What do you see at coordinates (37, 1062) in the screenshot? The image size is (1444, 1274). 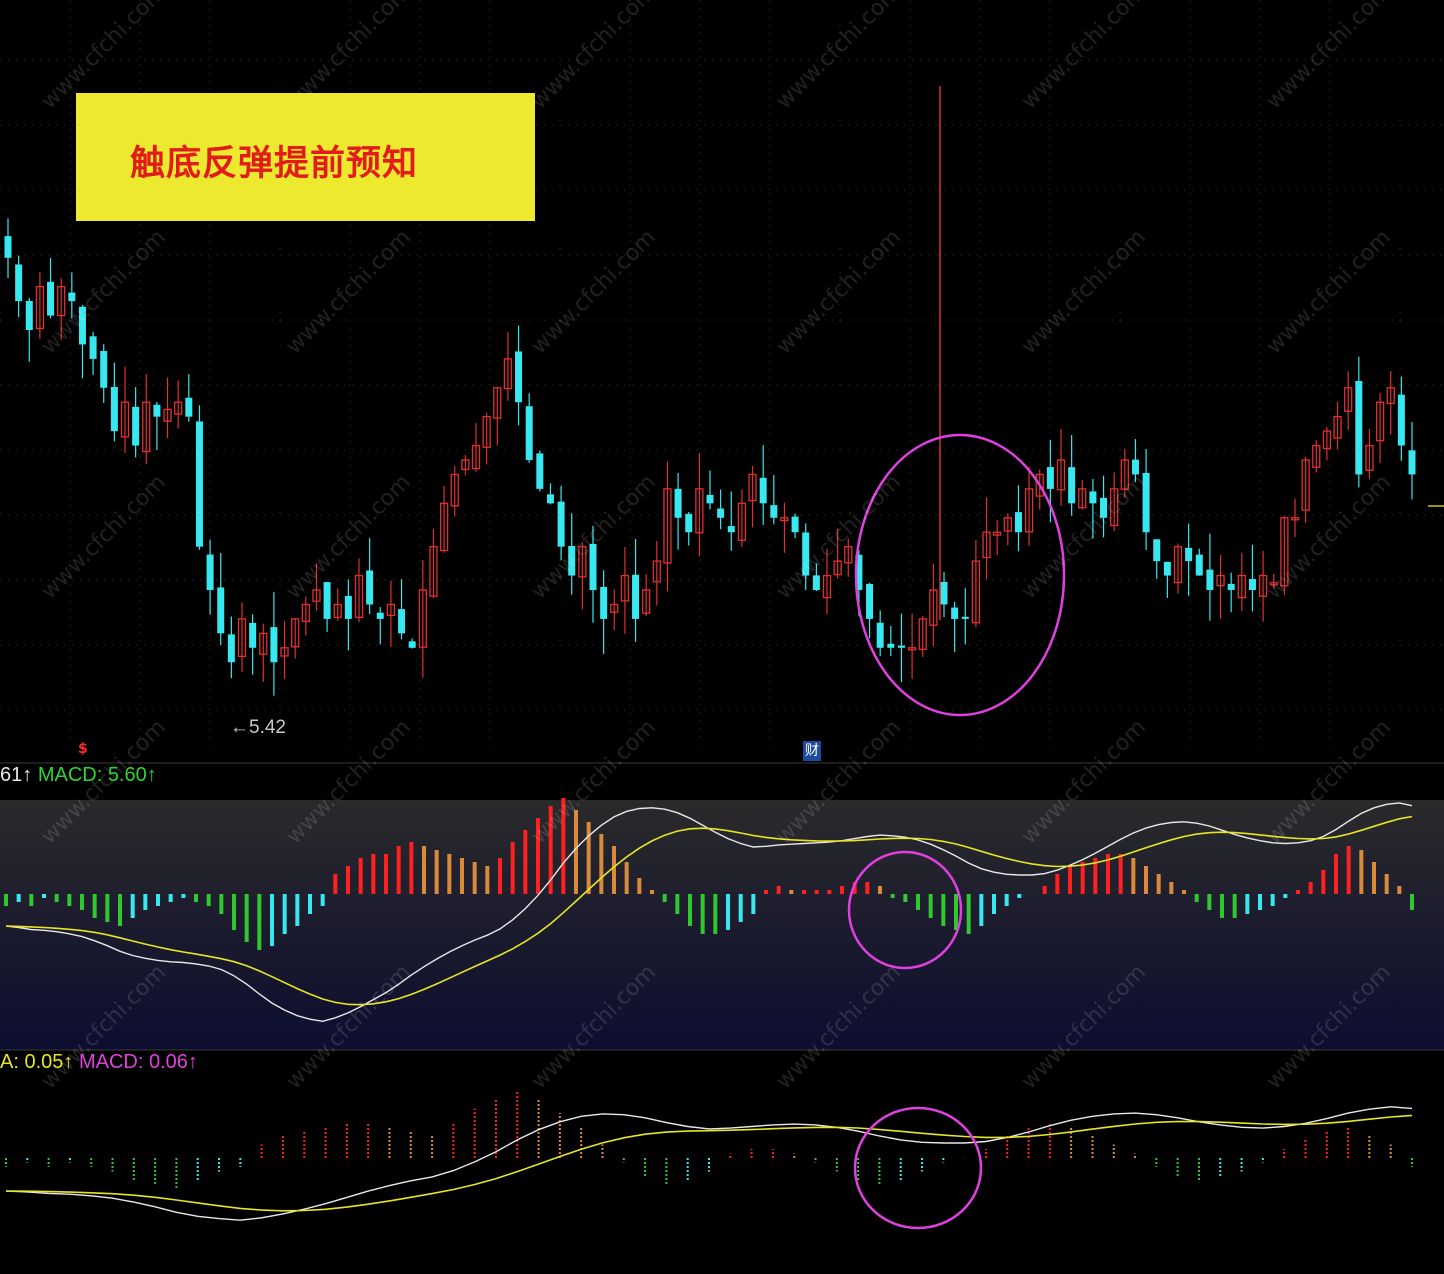 I see `macd2-left-value: A: 0.05↑` at bounding box center [37, 1062].